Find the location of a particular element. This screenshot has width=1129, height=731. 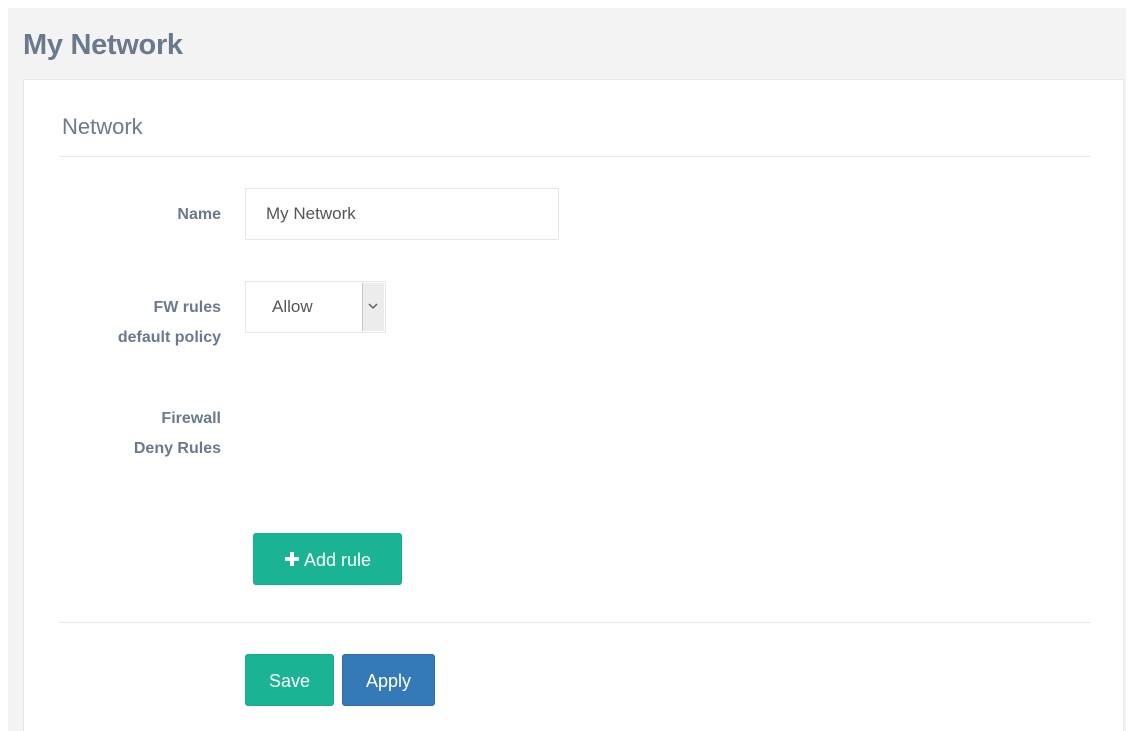

save-button: Save is located at coordinates (289, 680).